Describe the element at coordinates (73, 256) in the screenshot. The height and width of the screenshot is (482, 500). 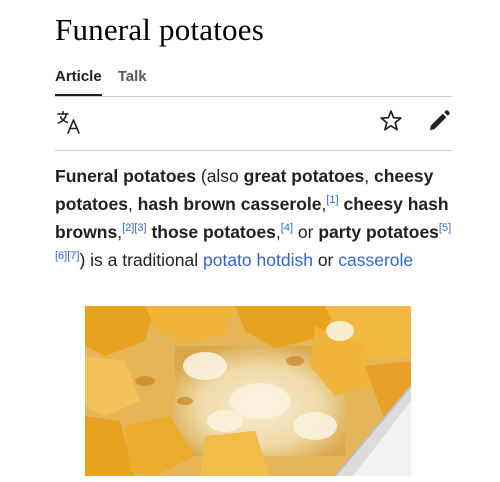
I see `citation-link: [7]` at that location.